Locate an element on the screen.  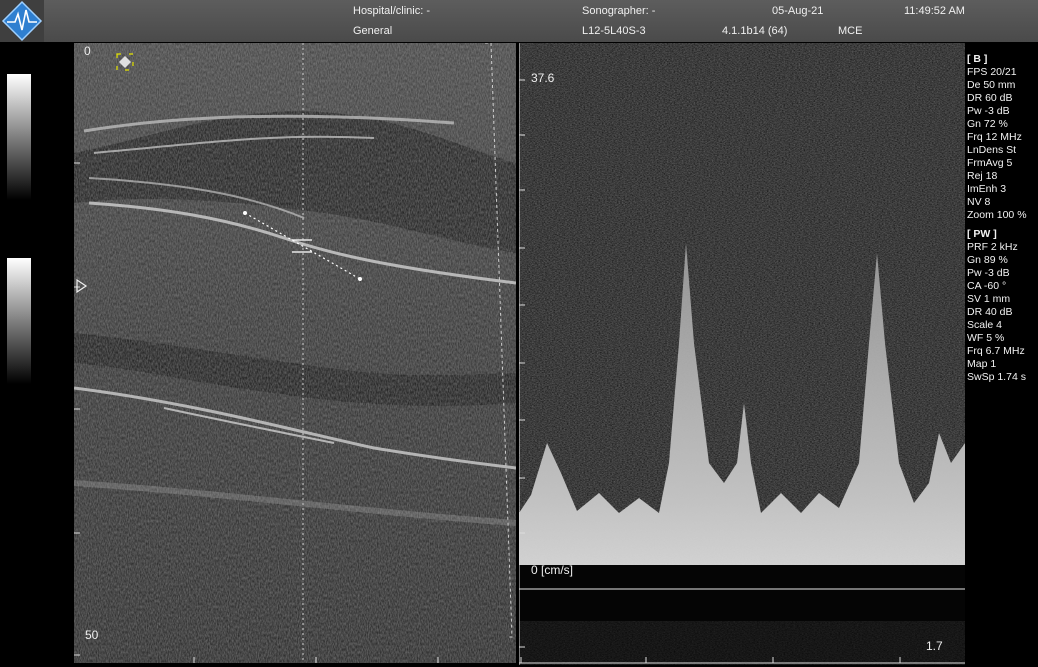
pw-param: SV 1 mm is located at coordinates (989, 299).